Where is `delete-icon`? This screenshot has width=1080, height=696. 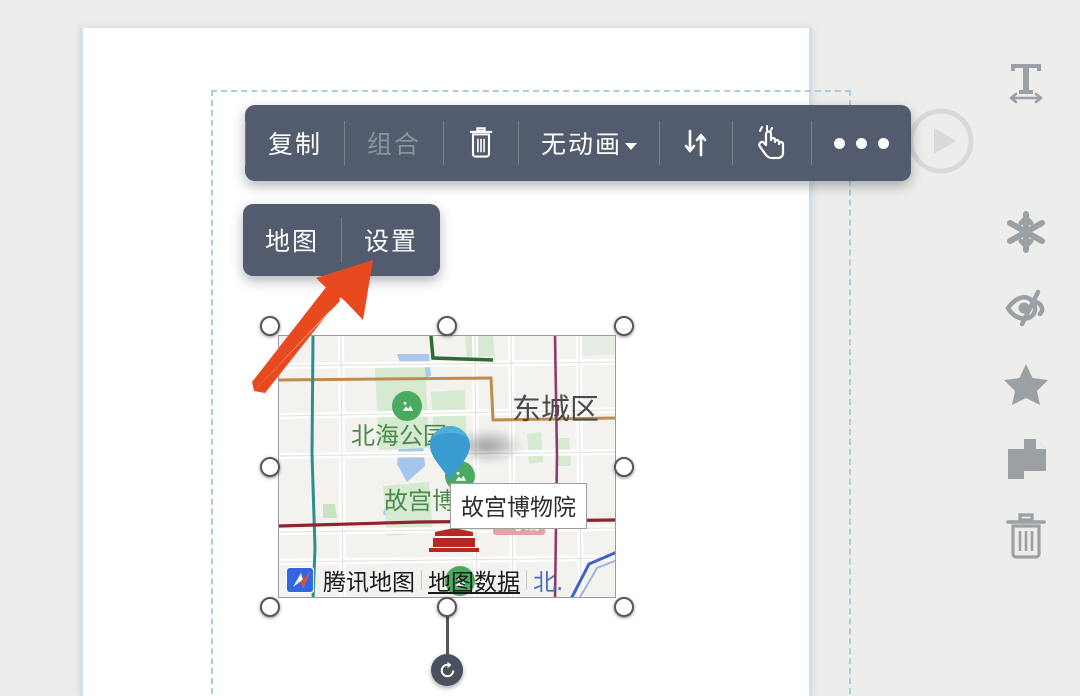
delete-icon is located at coordinates (481, 143).